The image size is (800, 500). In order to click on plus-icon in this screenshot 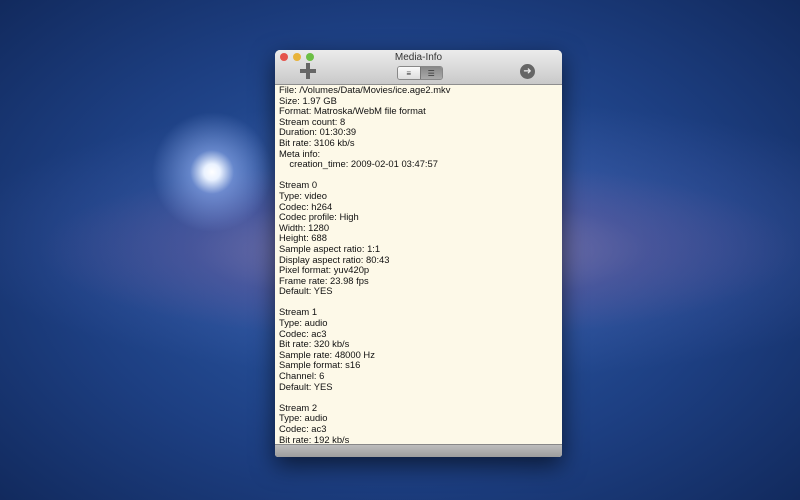, I will do `click(308, 71)`.